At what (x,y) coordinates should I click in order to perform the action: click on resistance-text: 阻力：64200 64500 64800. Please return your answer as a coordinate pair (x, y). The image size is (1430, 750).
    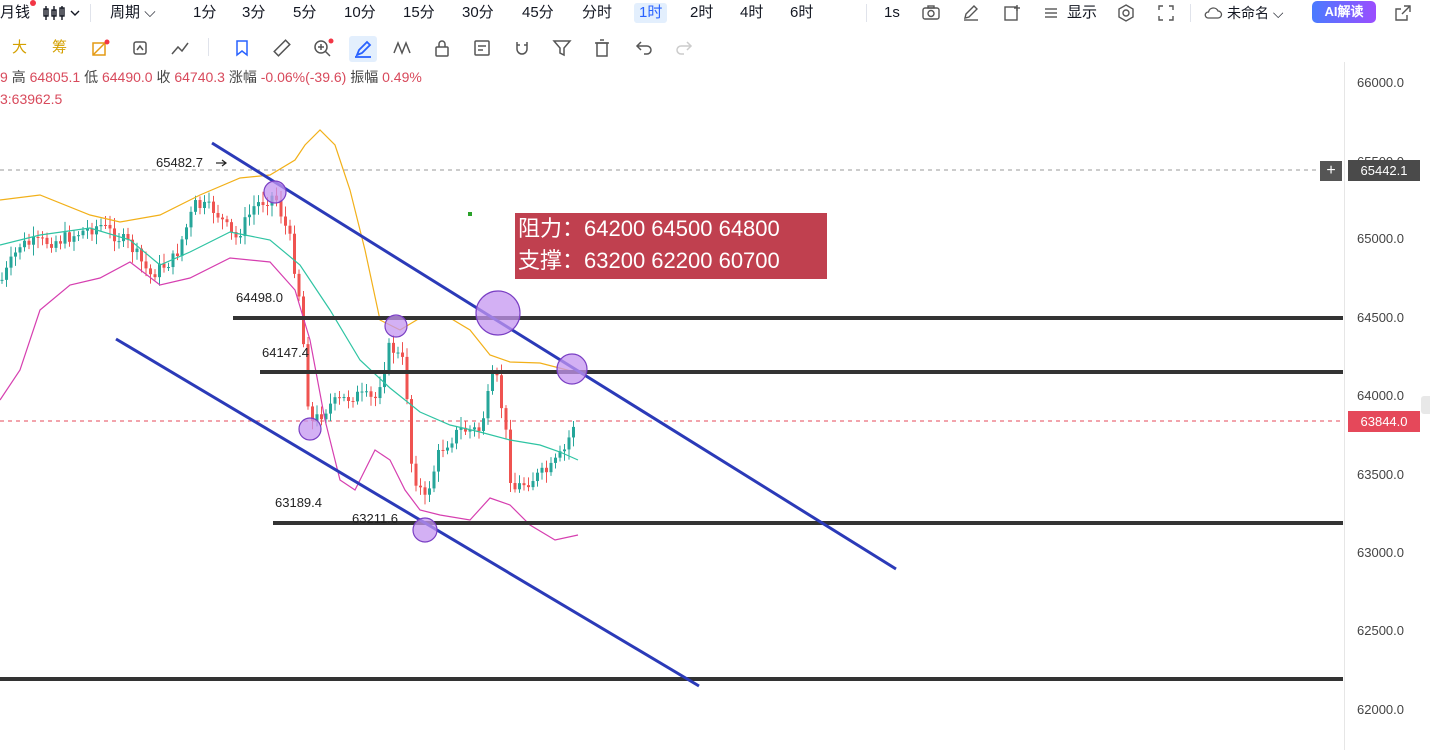
    Looking at the image, I should click on (649, 228).